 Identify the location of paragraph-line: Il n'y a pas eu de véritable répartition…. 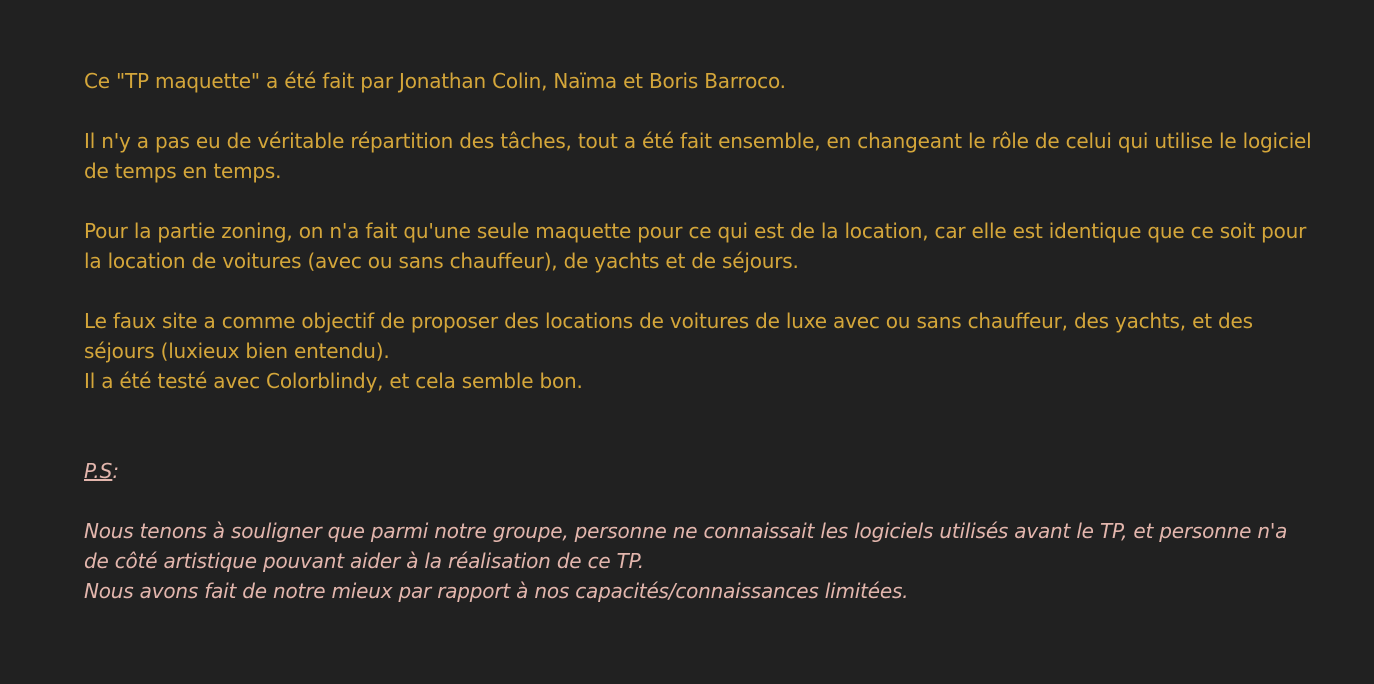
(698, 156).